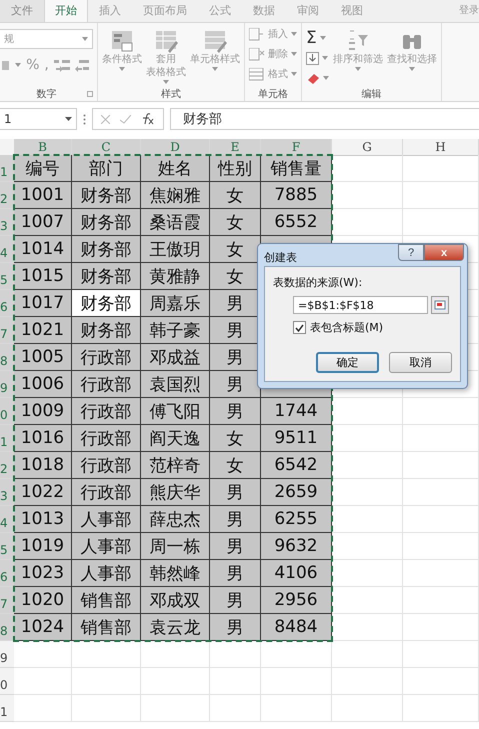 Image resolution: width=479 pixels, height=729 pixels. Describe the element at coordinates (420, 362) in the screenshot. I see `dialog-button: 取消` at that location.